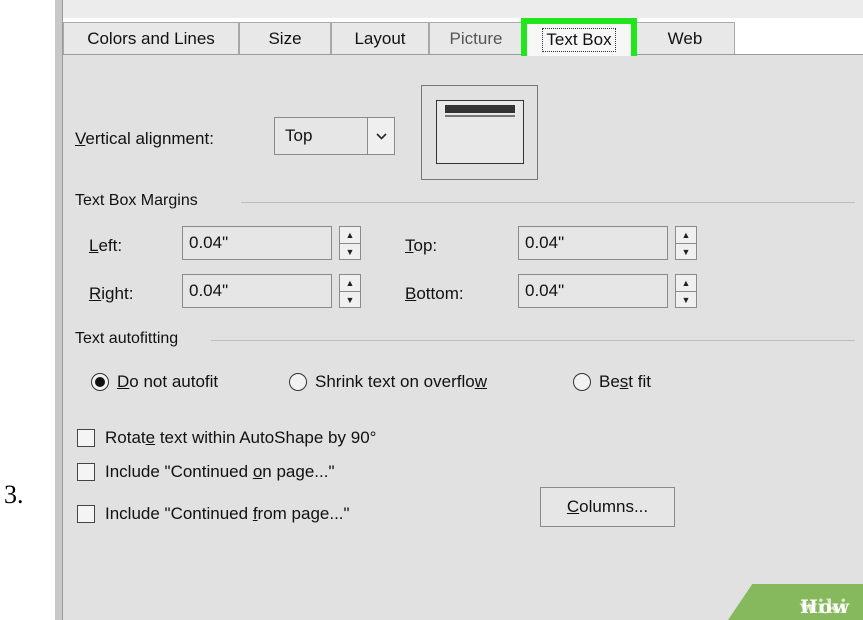 The height and width of the screenshot is (620, 863). I want to click on right-margin-label: Right:, so click(111, 293).